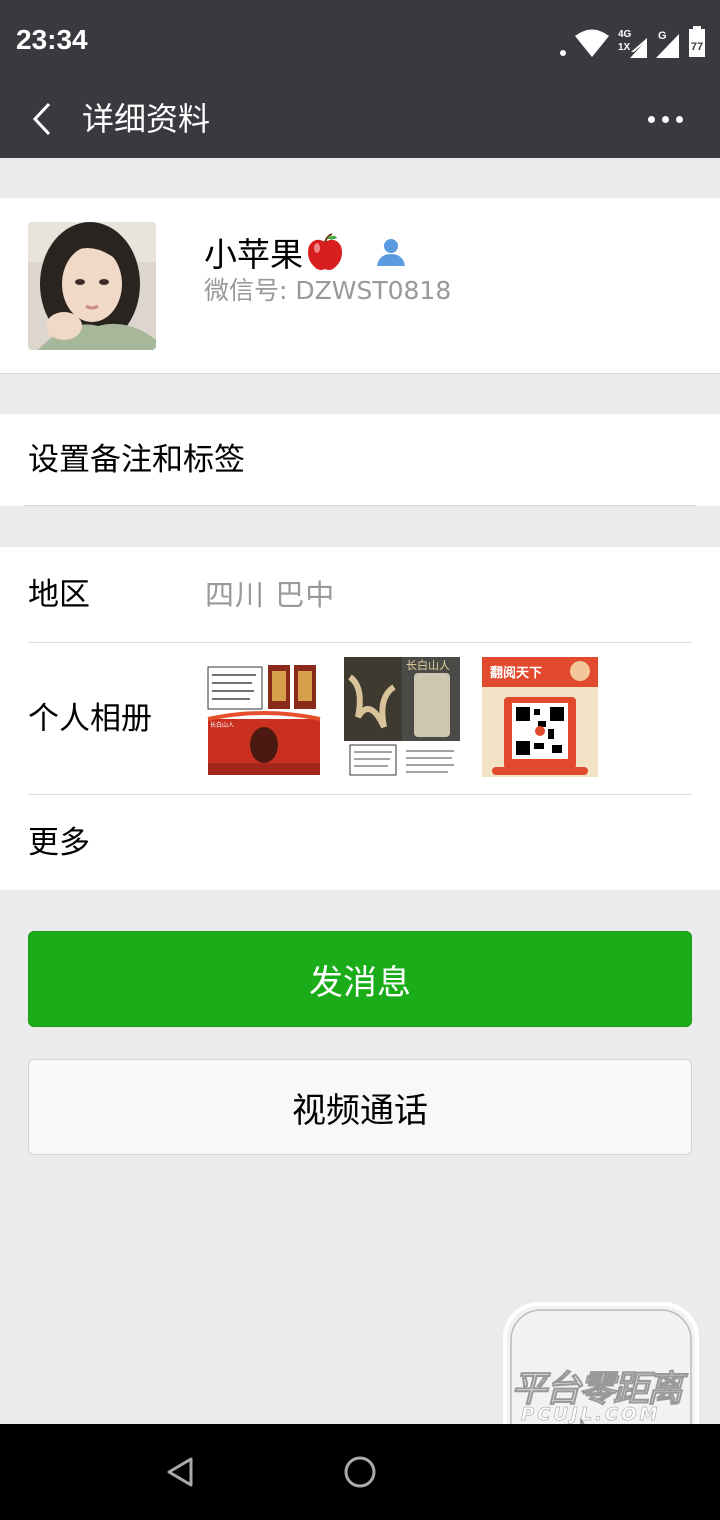  Describe the element at coordinates (563, 53) in the screenshot. I see `dot-icon` at that location.